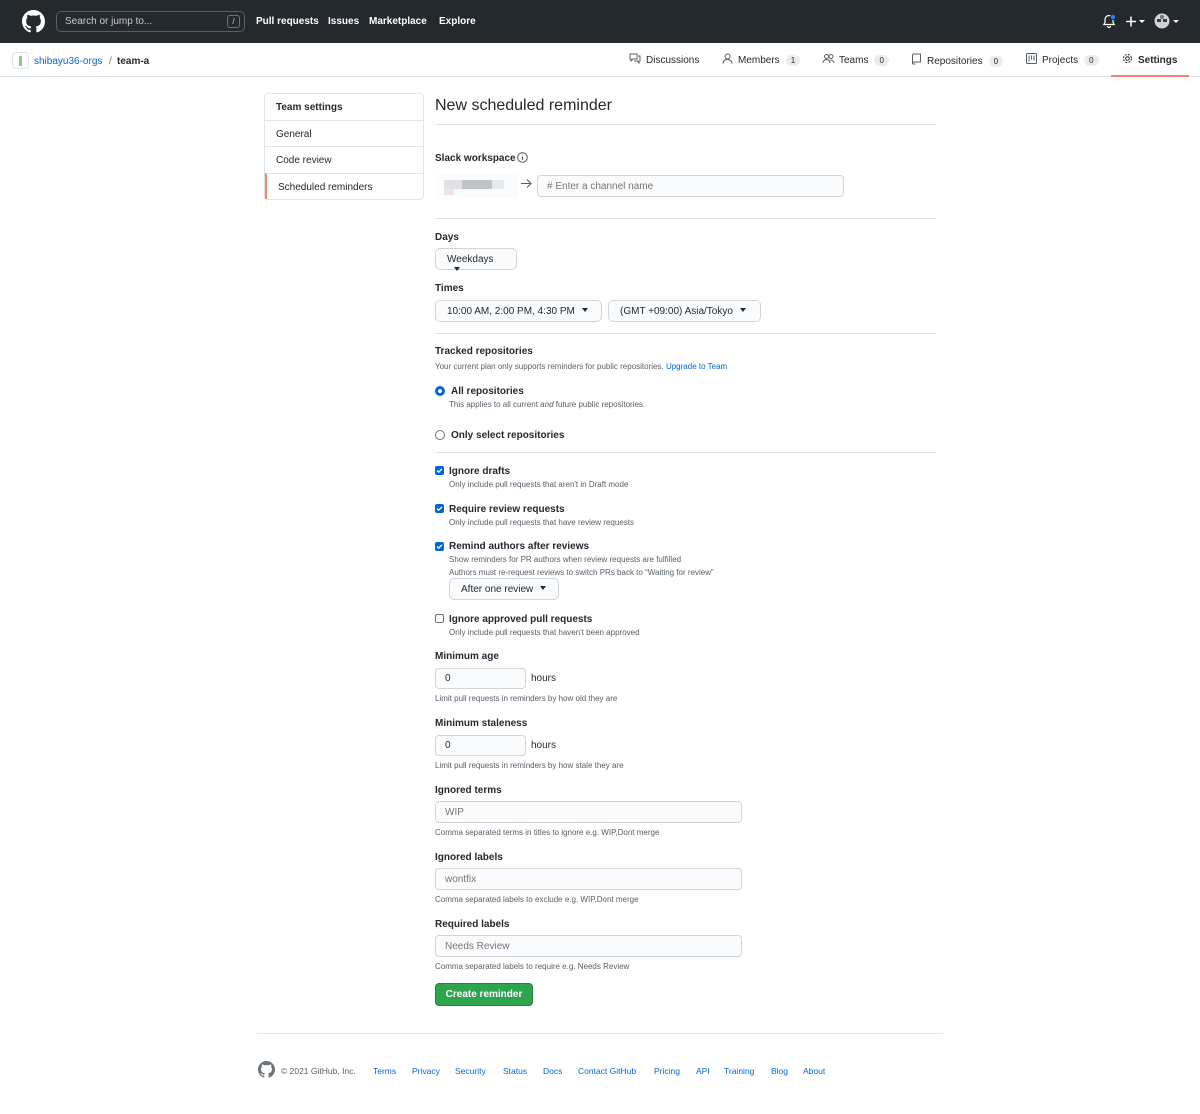 The width and height of the screenshot is (1200, 1114). I want to click on footer-link-docs: Docs, so click(552, 1071).